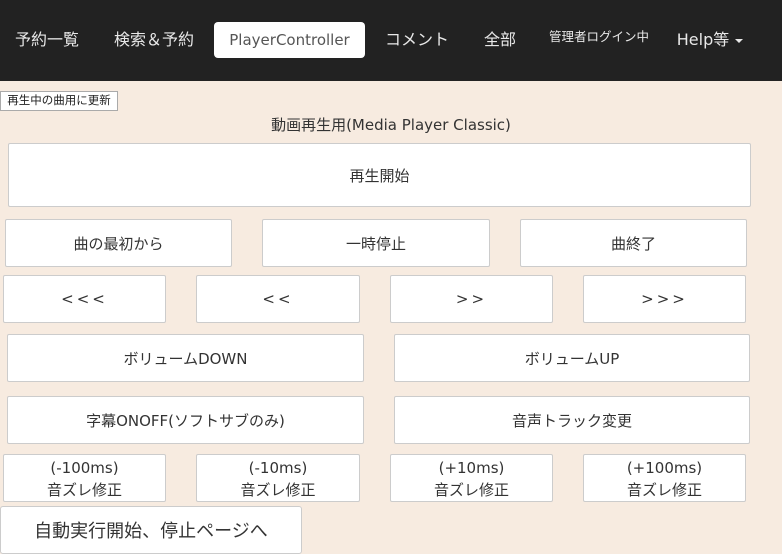 The height and width of the screenshot is (554, 782). What do you see at coordinates (47, 40) in the screenshot?
I see `nav-item-reservation-list: 予約一覧` at bounding box center [47, 40].